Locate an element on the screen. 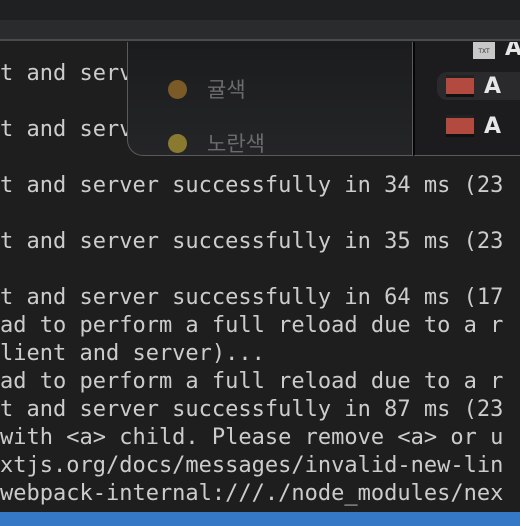 The height and width of the screenshot is (526, 520). terminal-line: t and server successfully in 35 ms (23 is located at coordinates (252, 241).